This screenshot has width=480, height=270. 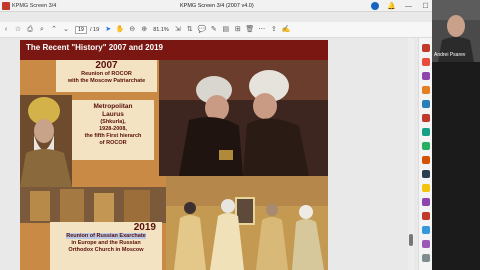 I want to click on more-tools-icon: ⋯, so click(x=262, y=30).